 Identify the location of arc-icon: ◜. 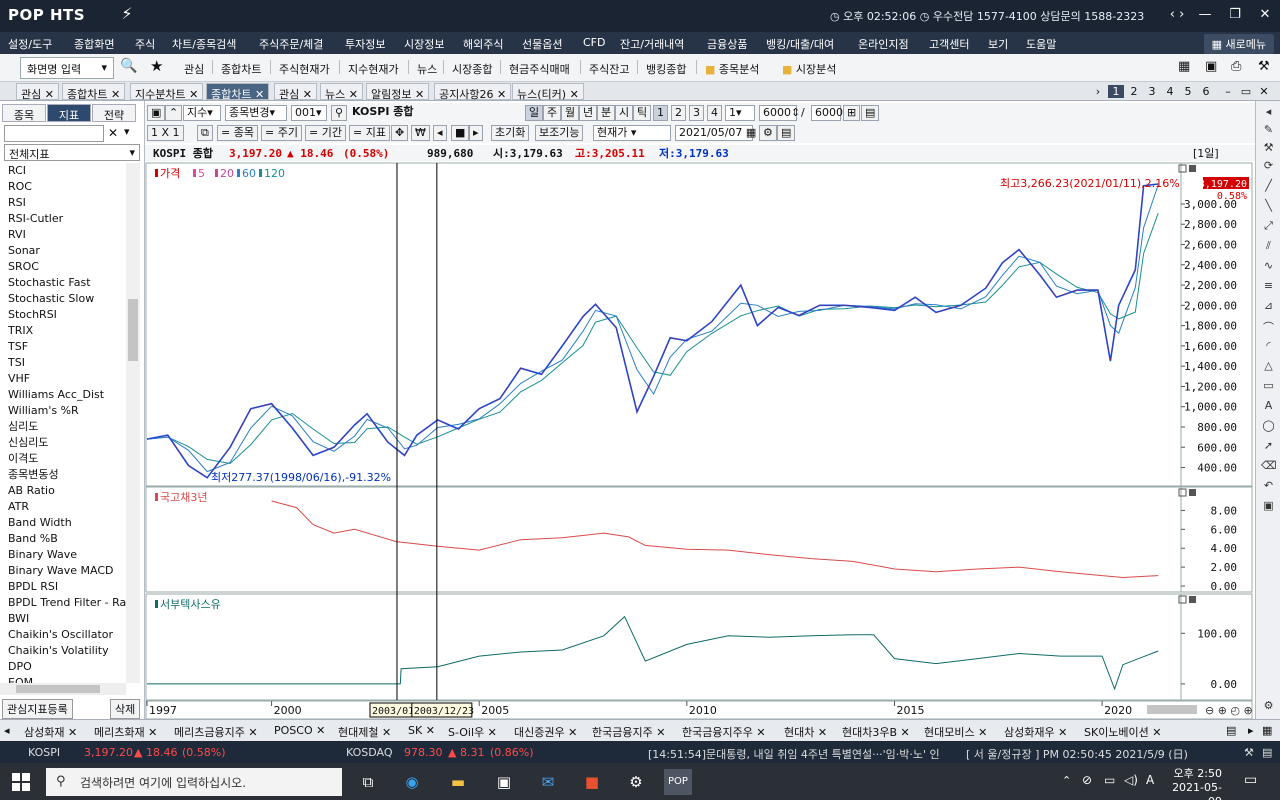
(1268, 346).